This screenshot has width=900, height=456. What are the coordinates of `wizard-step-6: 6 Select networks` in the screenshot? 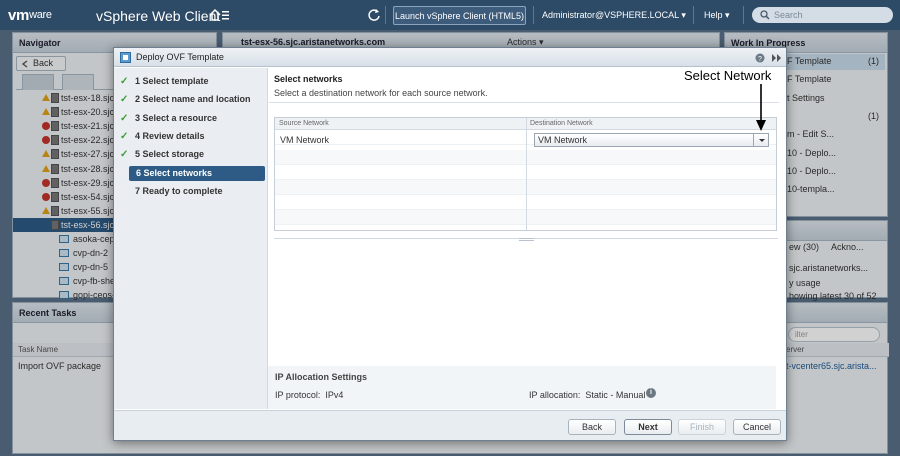 It's located at (197, 173).